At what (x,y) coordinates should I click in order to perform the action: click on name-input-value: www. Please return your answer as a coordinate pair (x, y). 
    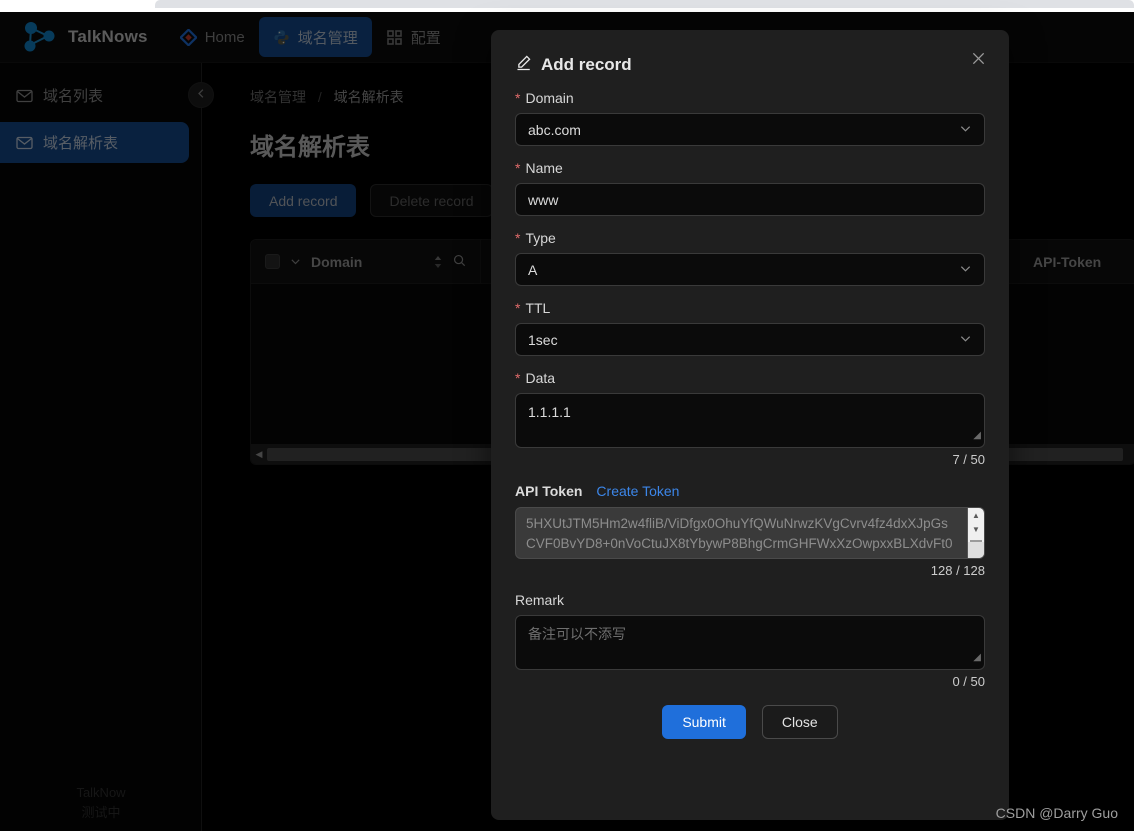
    Looking at the image, I should click on (543, 199).